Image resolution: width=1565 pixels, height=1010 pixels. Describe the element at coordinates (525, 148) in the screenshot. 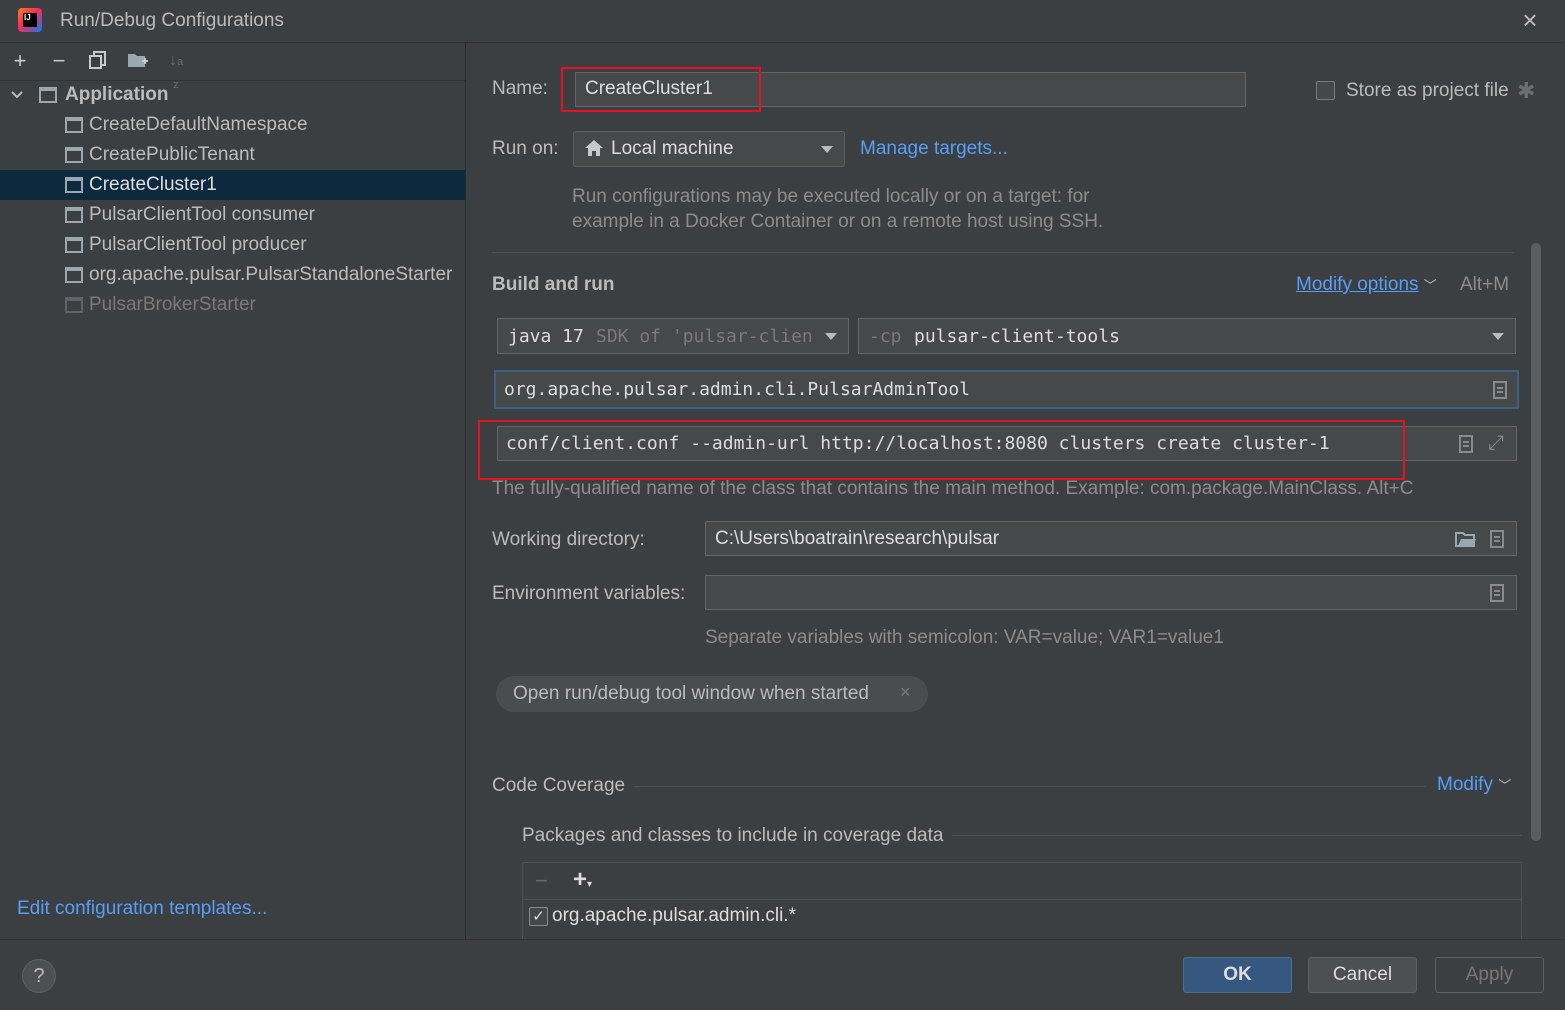

I see `run-on-label: Run on:` at that location.